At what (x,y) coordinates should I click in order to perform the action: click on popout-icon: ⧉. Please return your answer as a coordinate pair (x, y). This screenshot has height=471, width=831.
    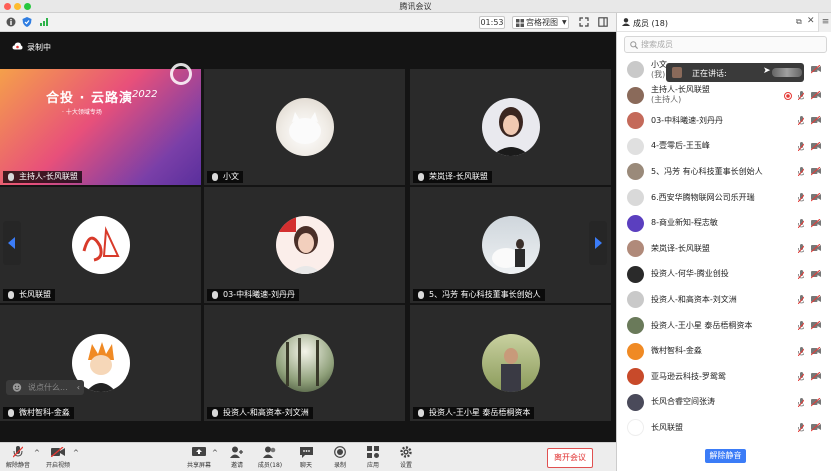
    Looking at the image, I should click on (799, 22).